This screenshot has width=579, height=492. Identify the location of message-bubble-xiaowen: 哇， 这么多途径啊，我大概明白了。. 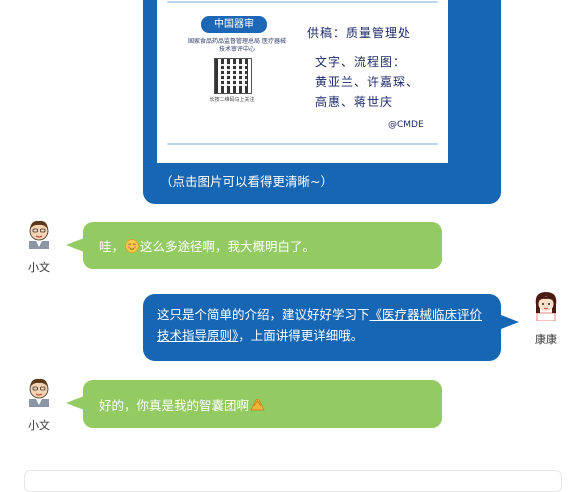
(262, 245).